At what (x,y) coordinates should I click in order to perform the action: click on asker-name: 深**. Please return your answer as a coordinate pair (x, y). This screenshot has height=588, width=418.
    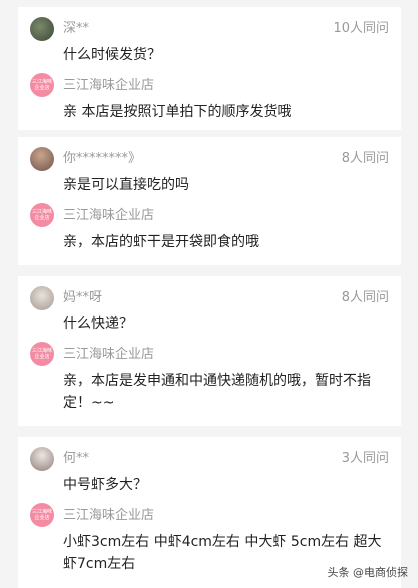
    Looking at the image, I should click on (76, 28).